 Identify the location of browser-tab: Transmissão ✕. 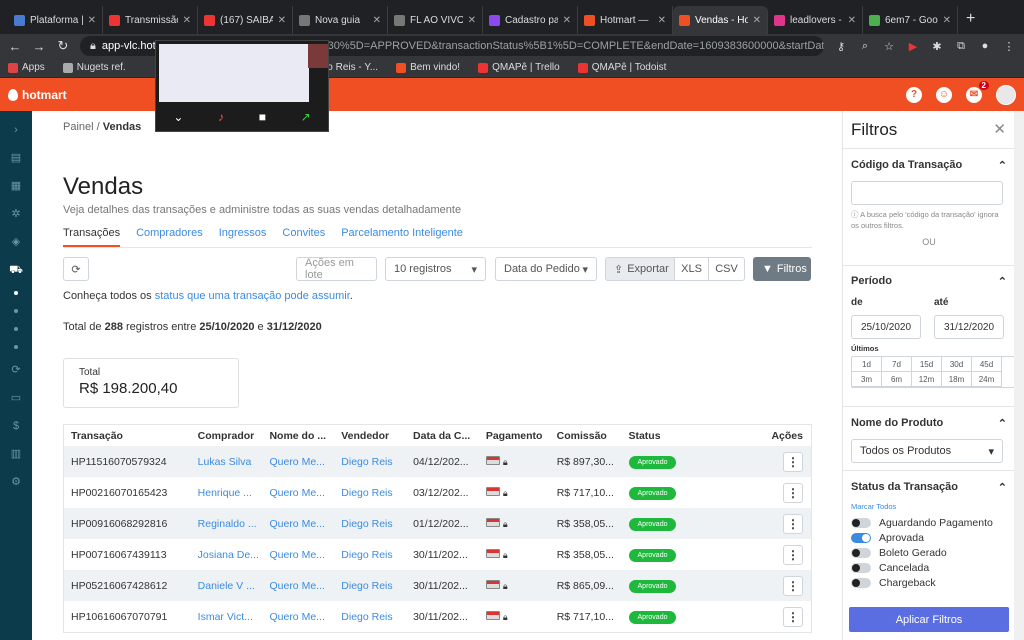
(150, 20).